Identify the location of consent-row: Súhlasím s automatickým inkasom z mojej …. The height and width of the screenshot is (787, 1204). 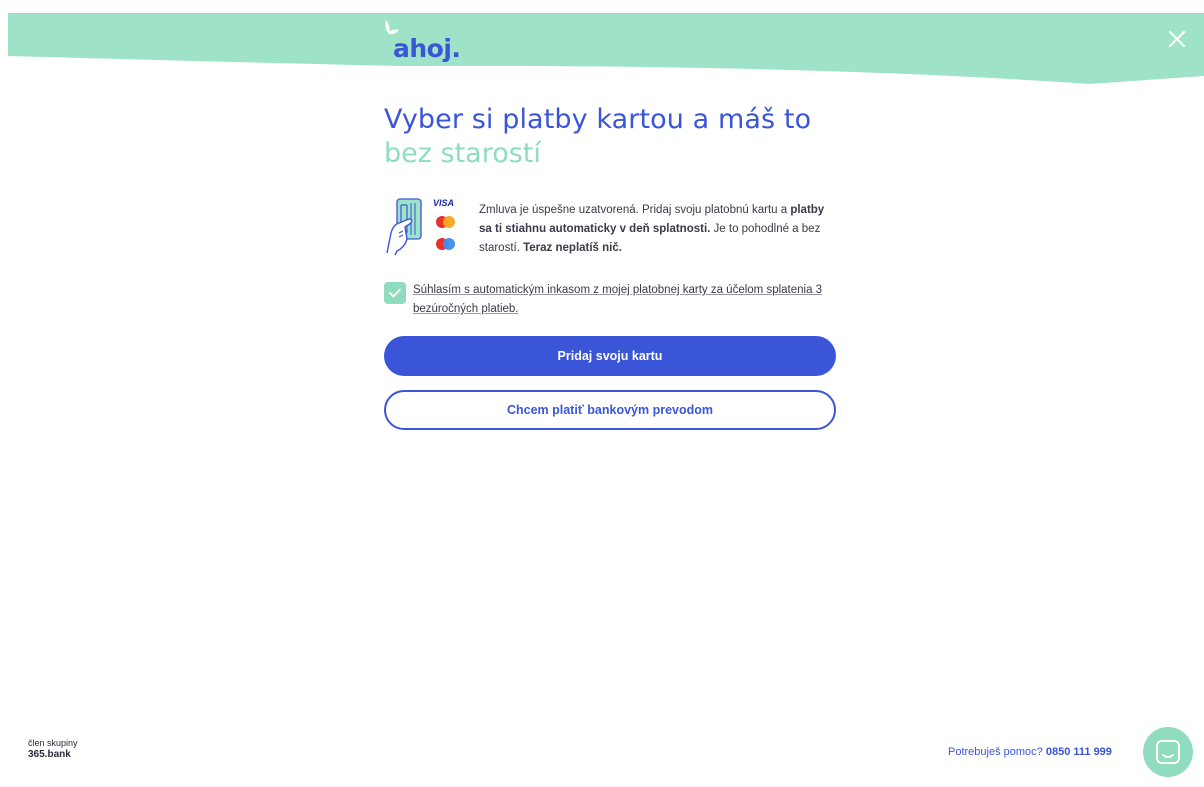
(614, 301).